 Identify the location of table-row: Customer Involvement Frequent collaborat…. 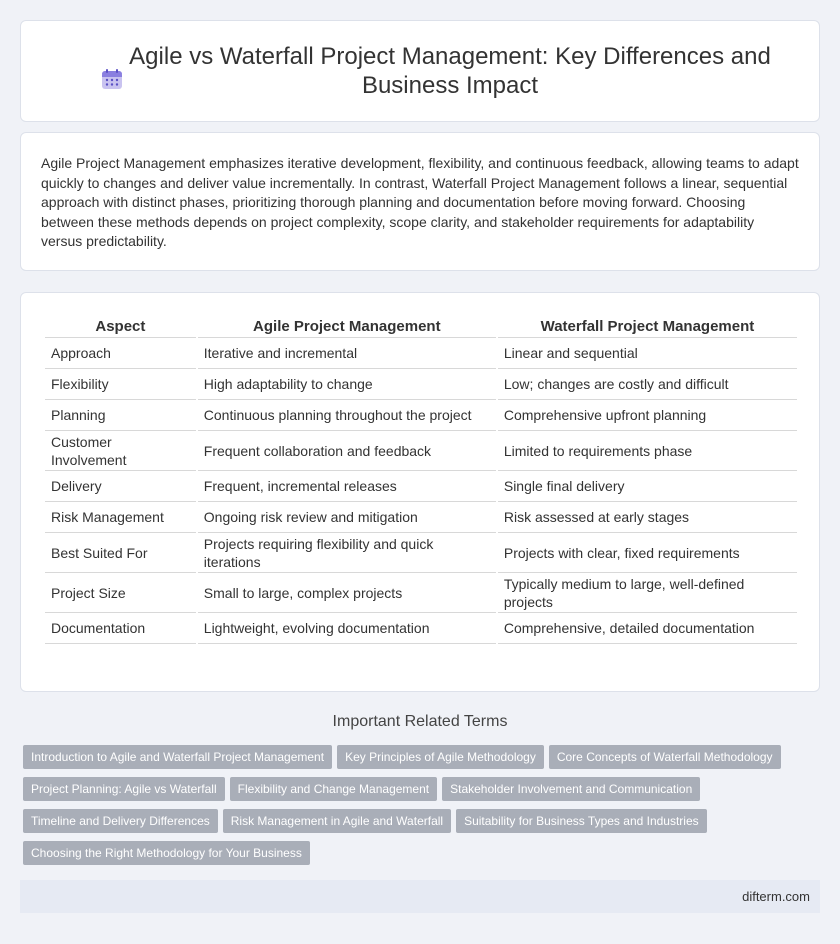
(421, 451).